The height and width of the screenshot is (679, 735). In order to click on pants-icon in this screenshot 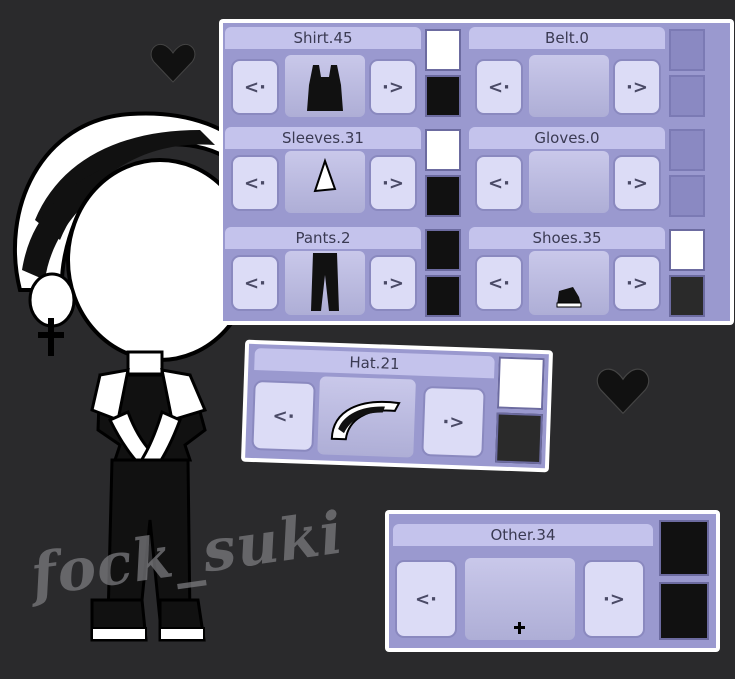, I will do `click(325, 282)`.